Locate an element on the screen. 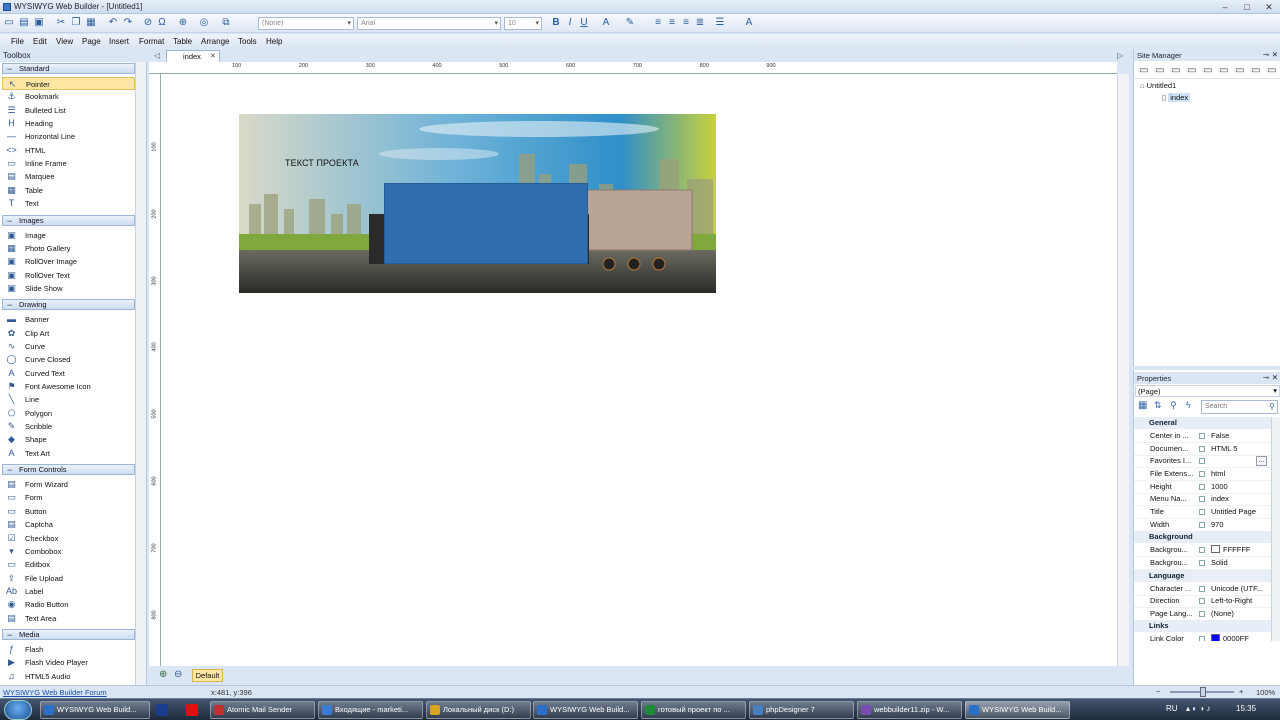  close-tab-icon: ✕ is located at coordinates (213, 56).